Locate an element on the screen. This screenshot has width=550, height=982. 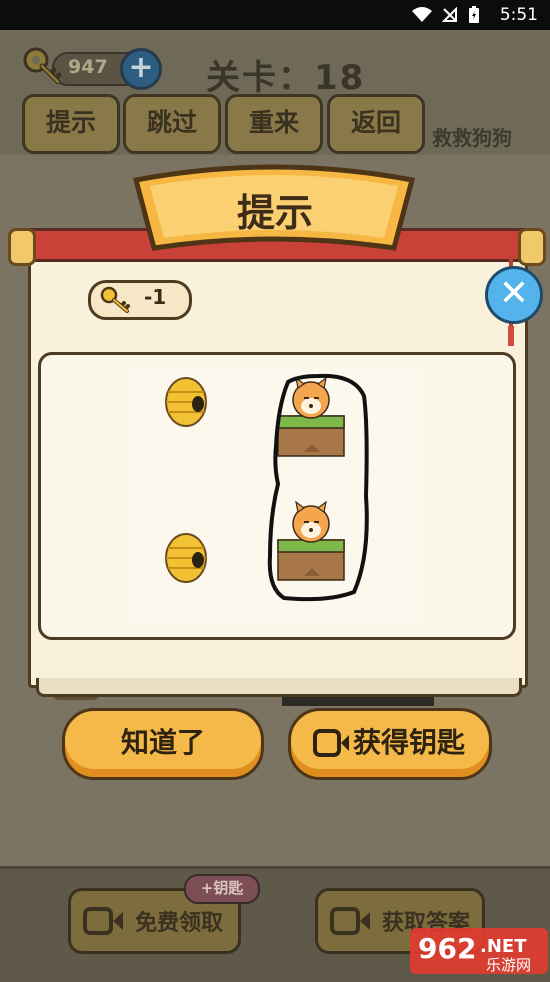
hint-cost-pill is located at coordinates (140, 300).